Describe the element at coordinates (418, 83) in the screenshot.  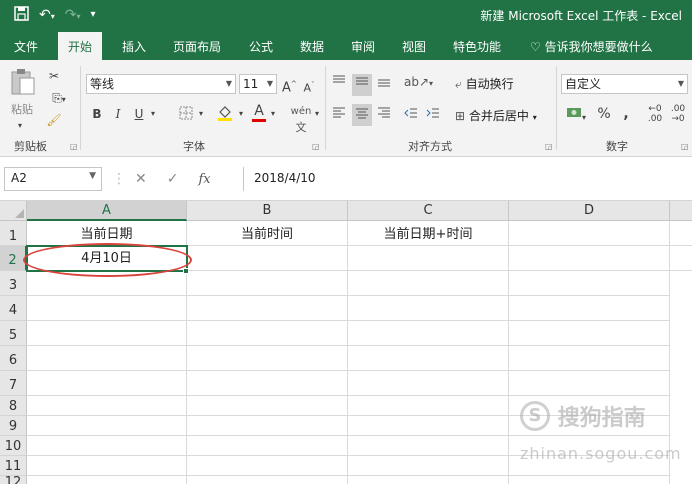
I see `orientation-icon: ab↗▾` at that location.